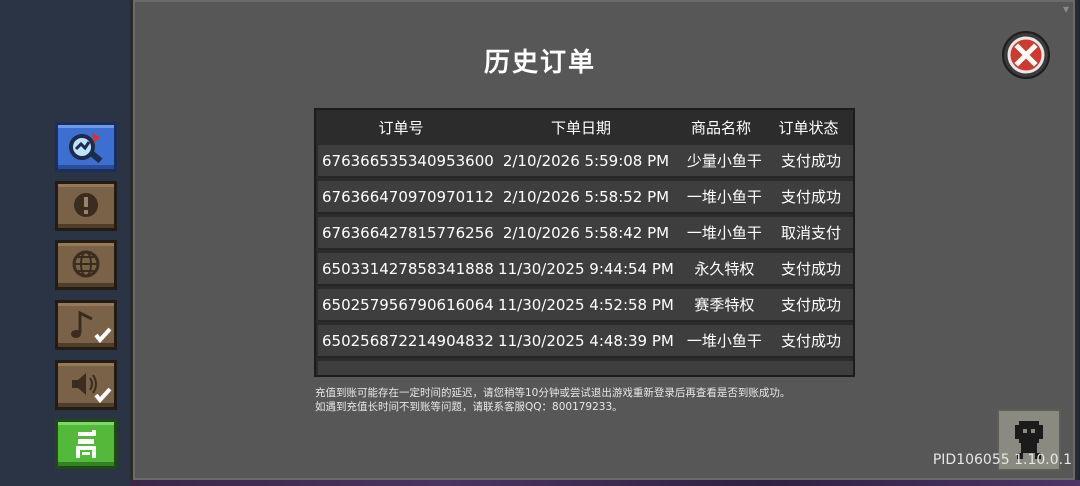 This screenshot has height=486, width=1080. I want to click on exit-button, so click(86, 444).